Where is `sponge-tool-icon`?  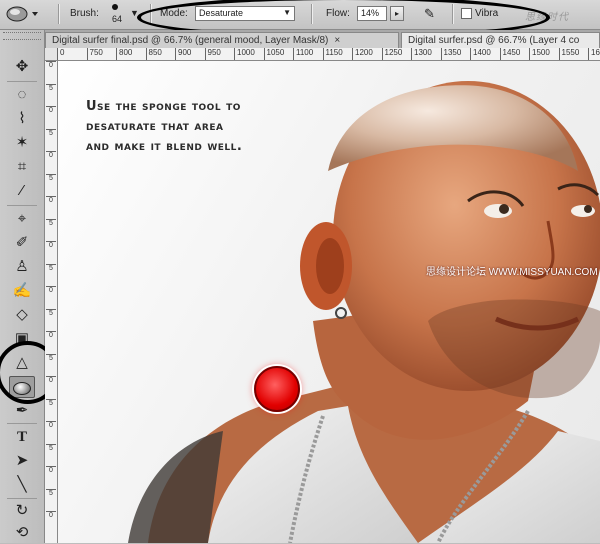 sponge-tool-icon is located at coordinates (22, 387).